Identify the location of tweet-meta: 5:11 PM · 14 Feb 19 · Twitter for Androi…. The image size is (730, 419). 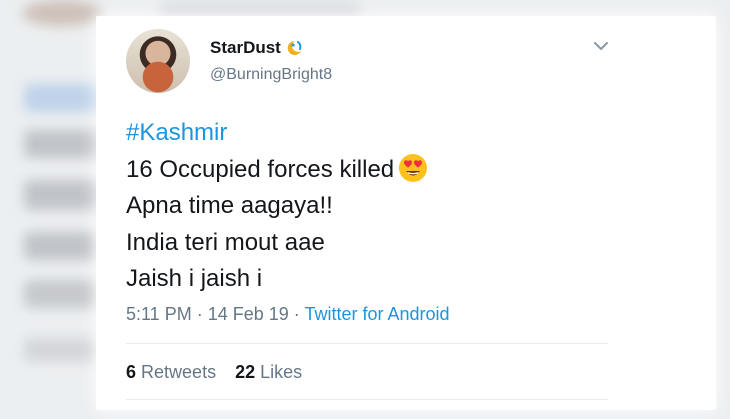
(288, 314).